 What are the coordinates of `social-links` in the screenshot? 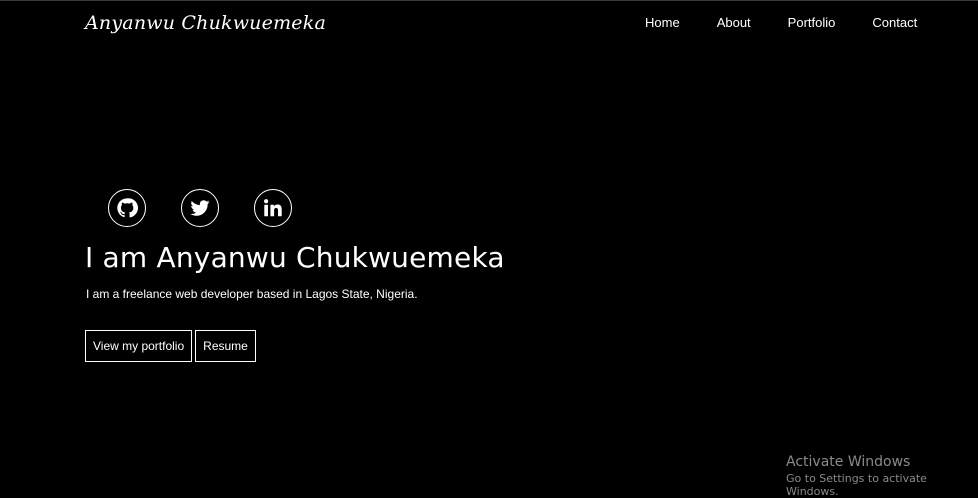 It's located at (200, 208).